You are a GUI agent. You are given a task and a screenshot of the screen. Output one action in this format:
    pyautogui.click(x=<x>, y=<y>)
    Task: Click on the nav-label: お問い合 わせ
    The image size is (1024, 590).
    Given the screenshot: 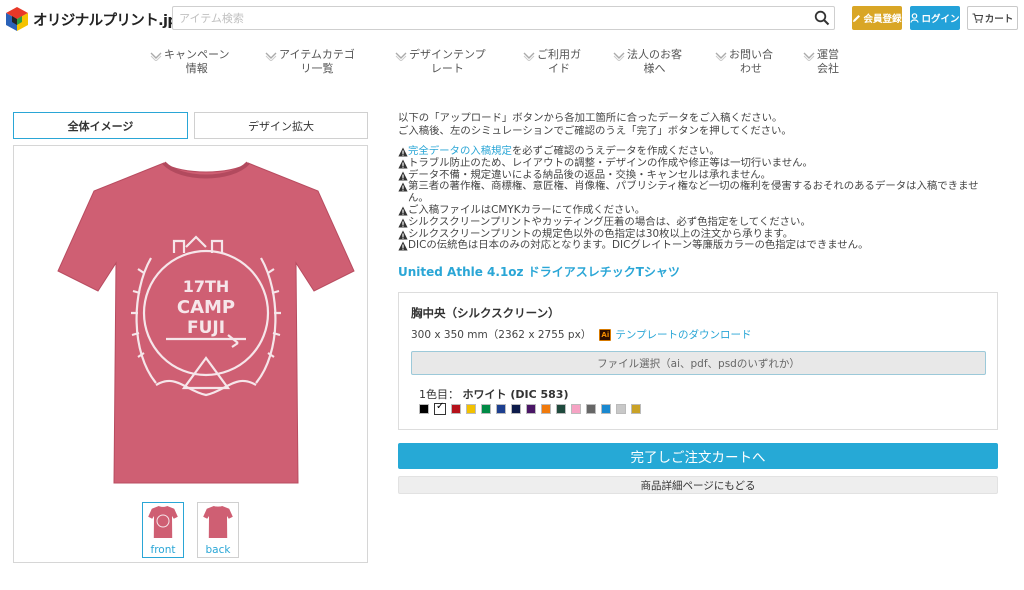 What is the action you would take?
    pyautogui.click(x=751, y=61)
    